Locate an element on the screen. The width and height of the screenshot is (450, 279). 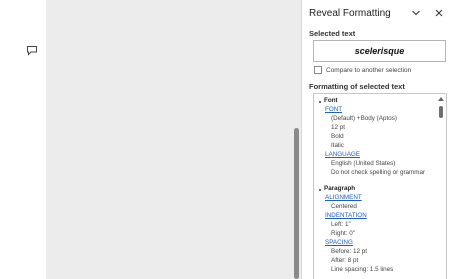
language-detail: English (United States) is located at coordinates (363, 163).